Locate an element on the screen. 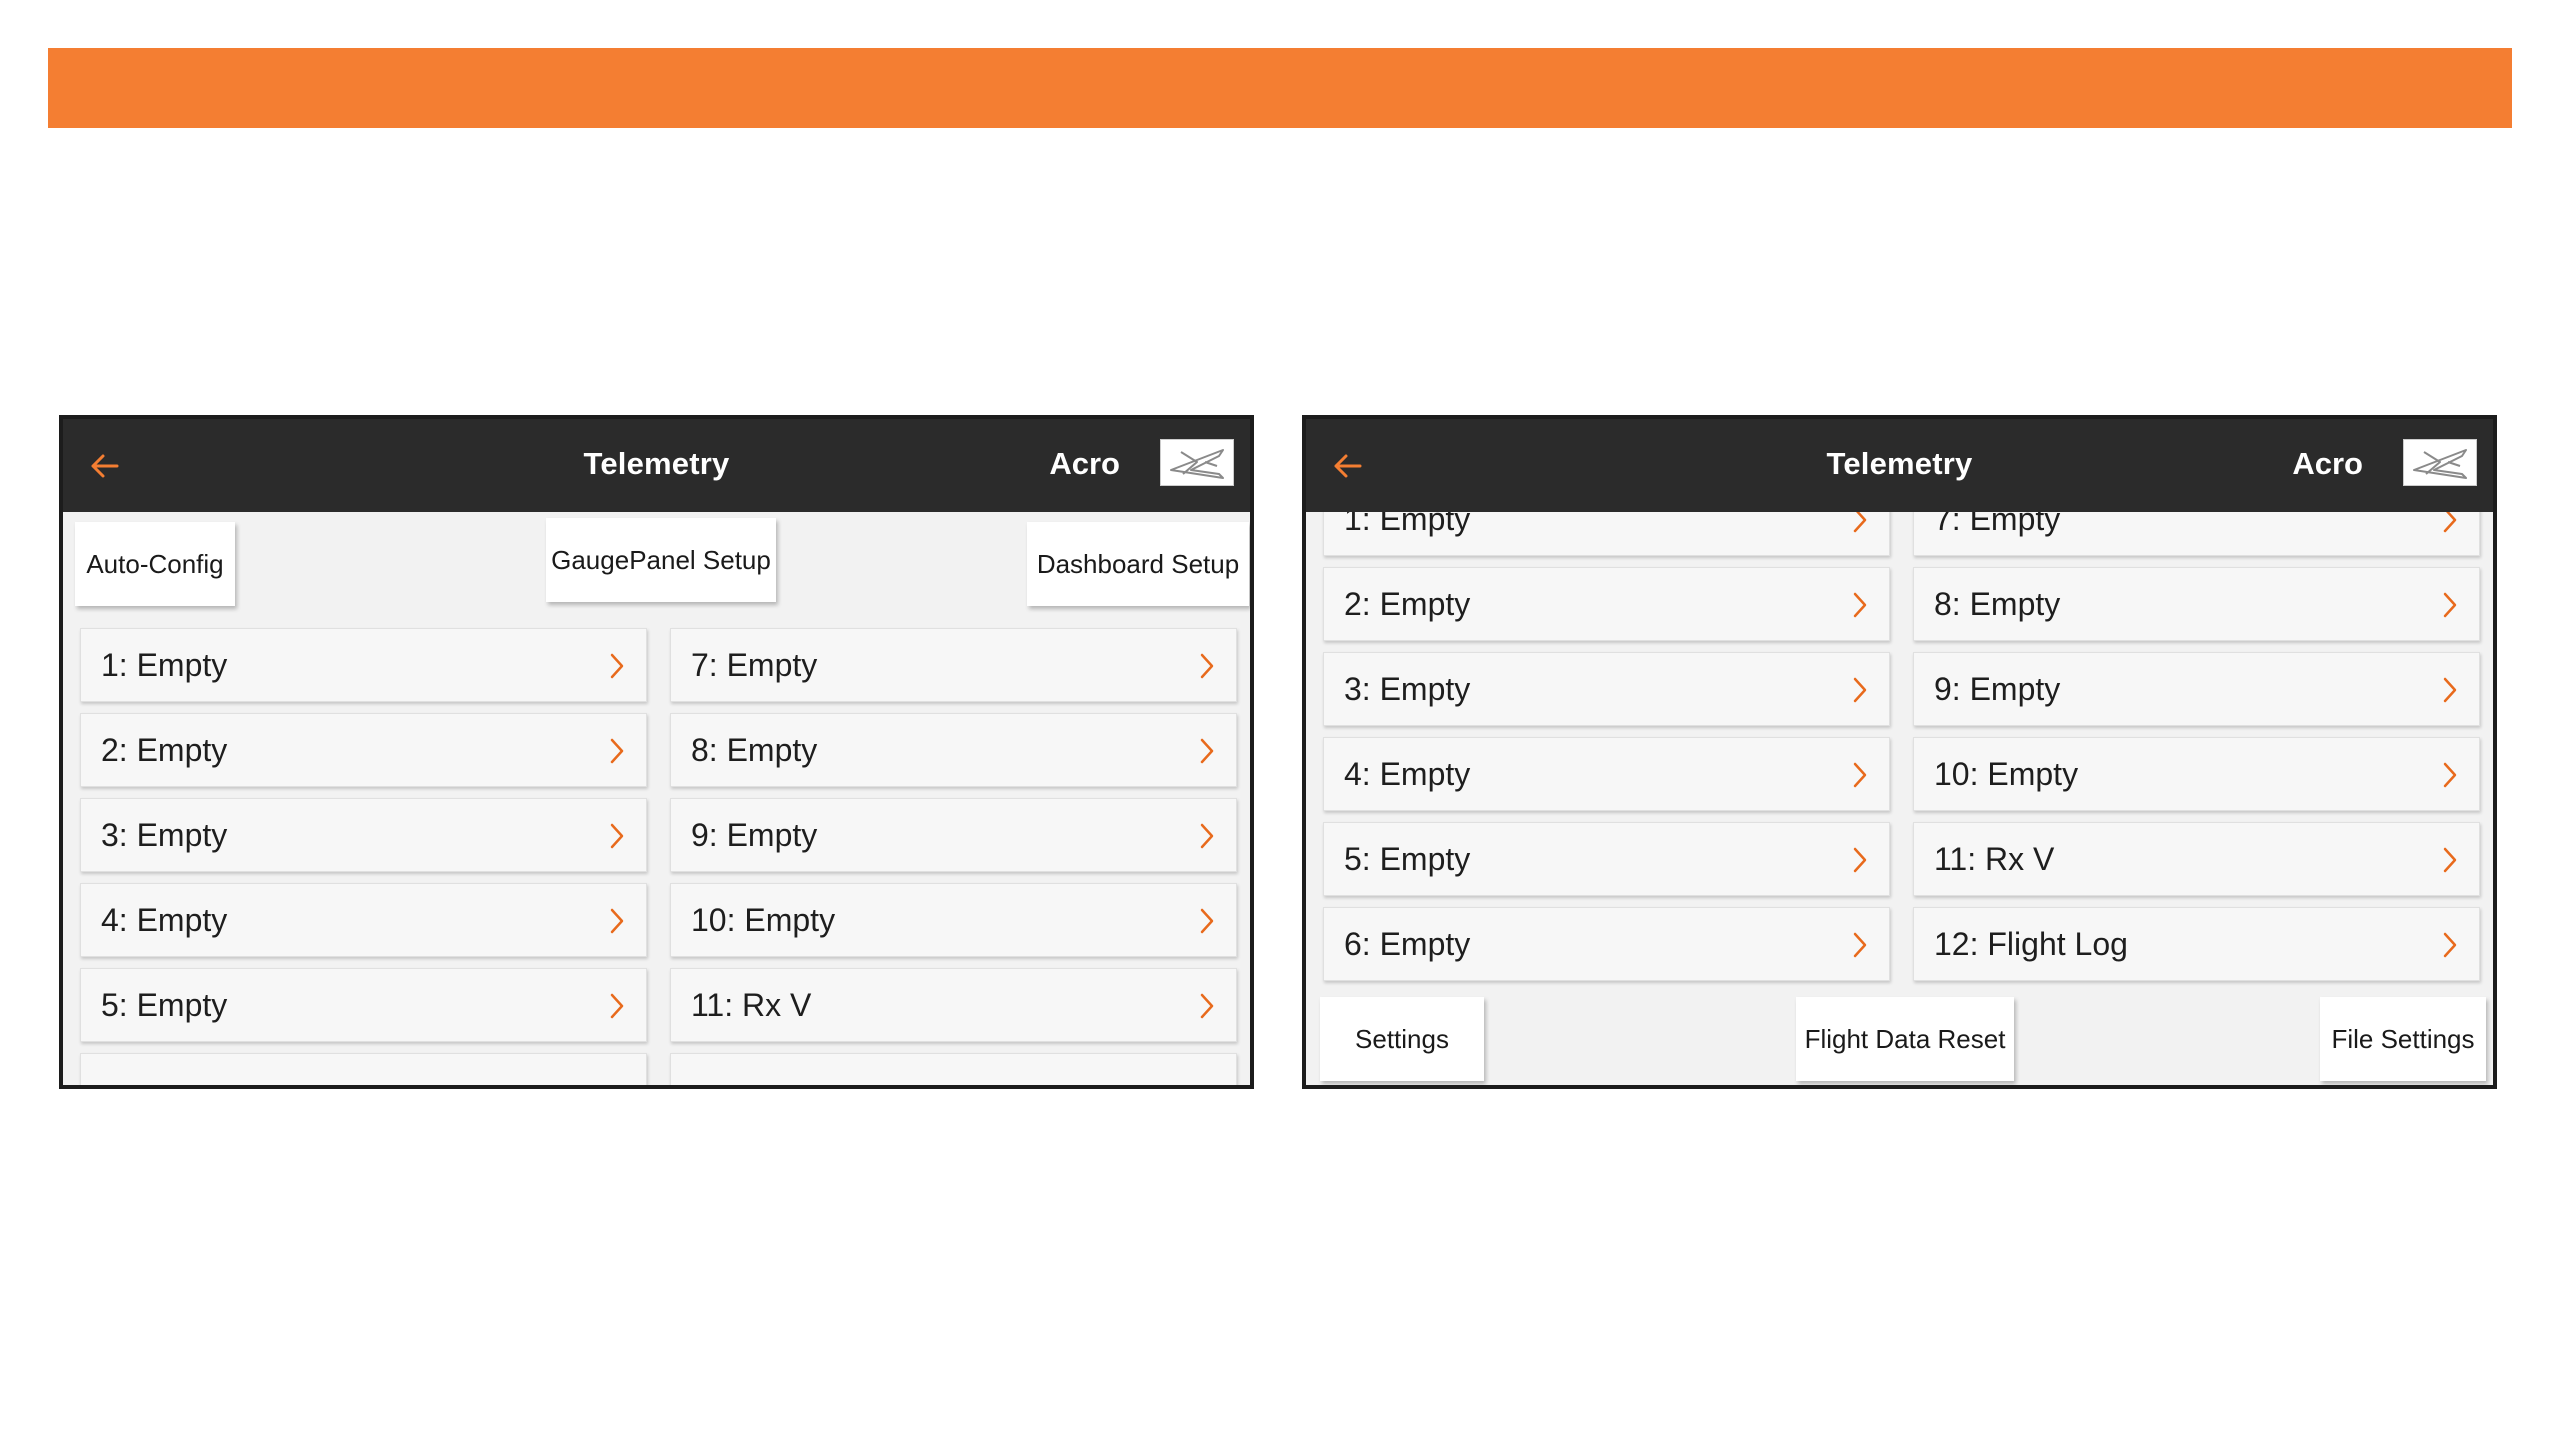 The image size is (2560, 1440). gaugepanel-setup-button: GaugePanel Setup is located at coordinates (661, 560).